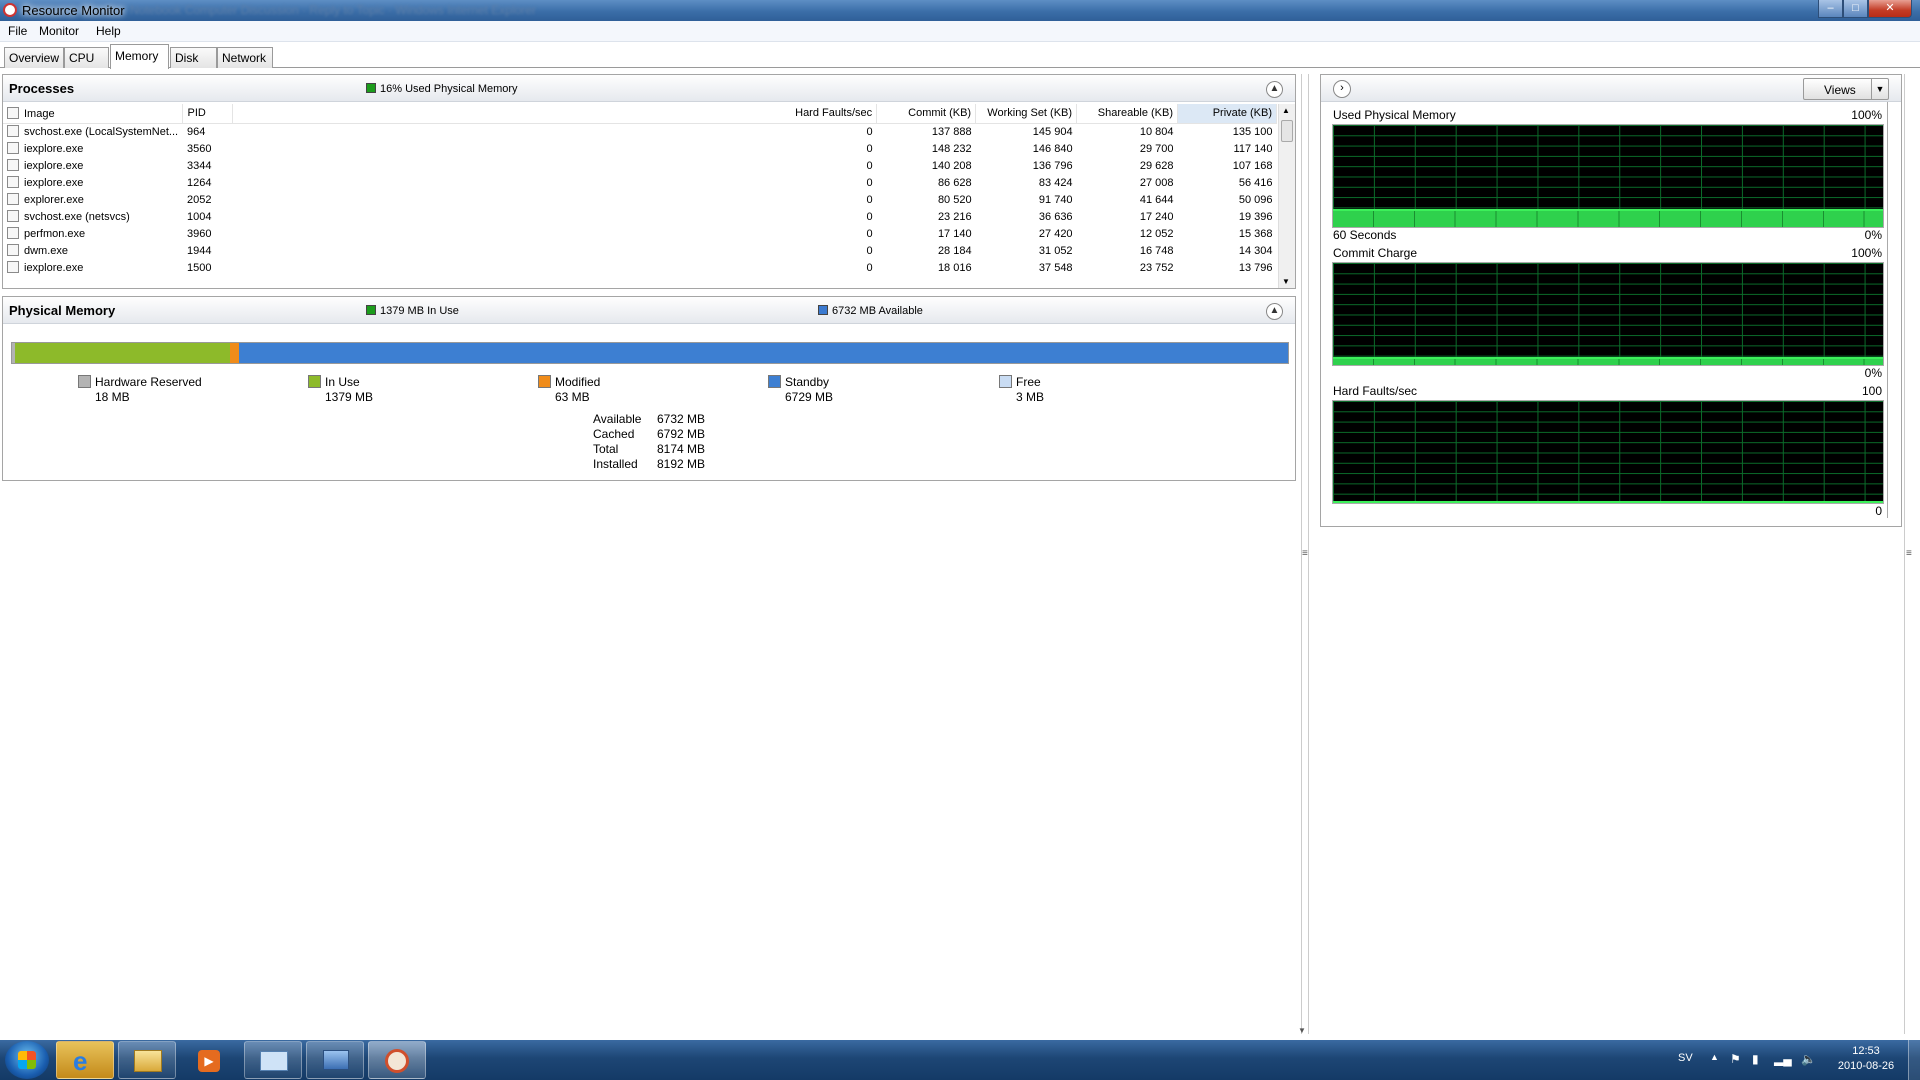  Describe the element at coordinates (1910, 554) in the screenshot. I see `right-splitter: ≡` at that location.